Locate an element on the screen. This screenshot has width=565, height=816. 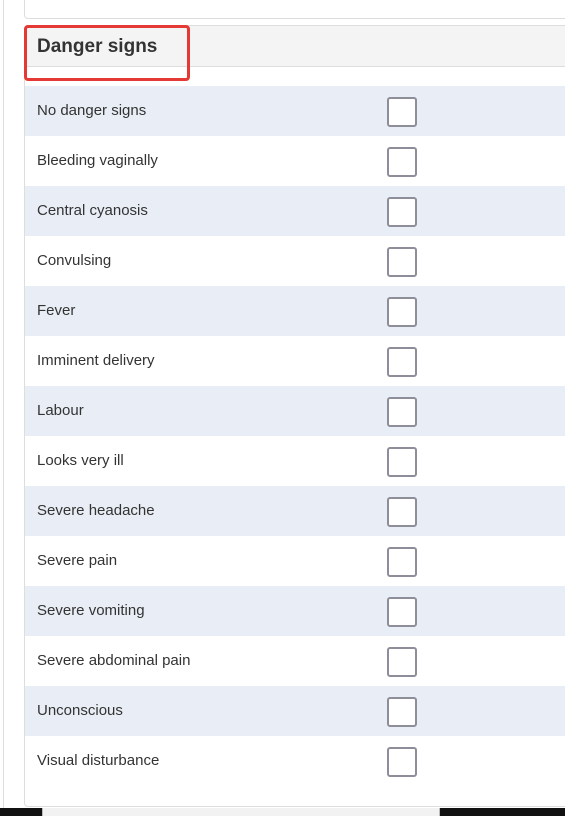
danger-sign-label: Fever is located at coordinates (56, 310).